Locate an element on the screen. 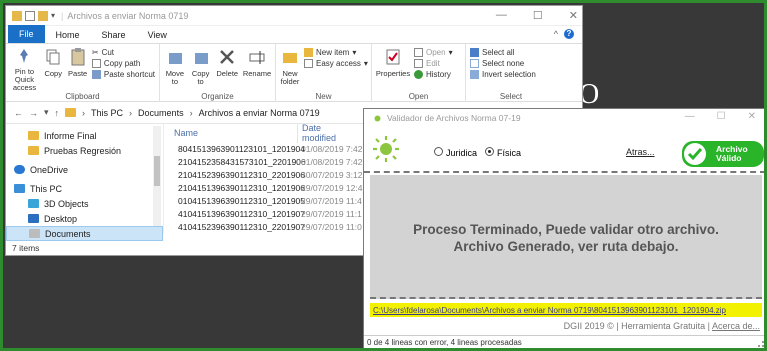 The image size is (767, 351). rename-icon is located at coordinates (257, 57).